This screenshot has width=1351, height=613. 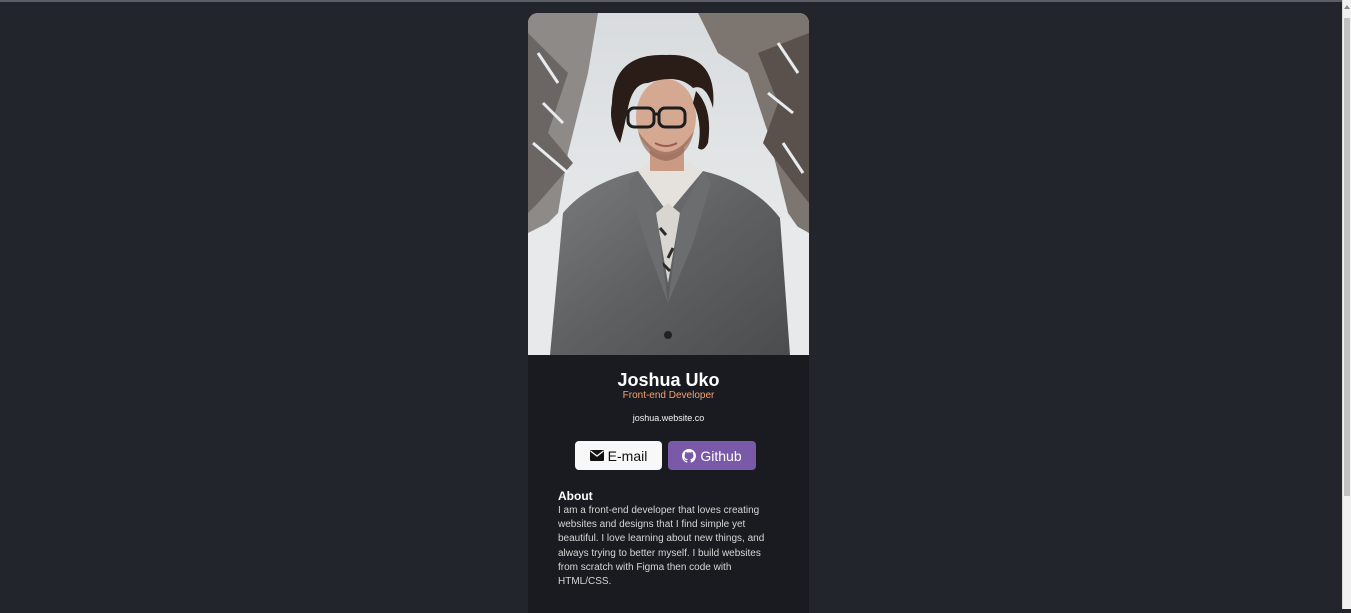 What do you see at coordinates (675, 1) in the screenshot?
I see `browser-top-border` at bounding box center [675, 1].